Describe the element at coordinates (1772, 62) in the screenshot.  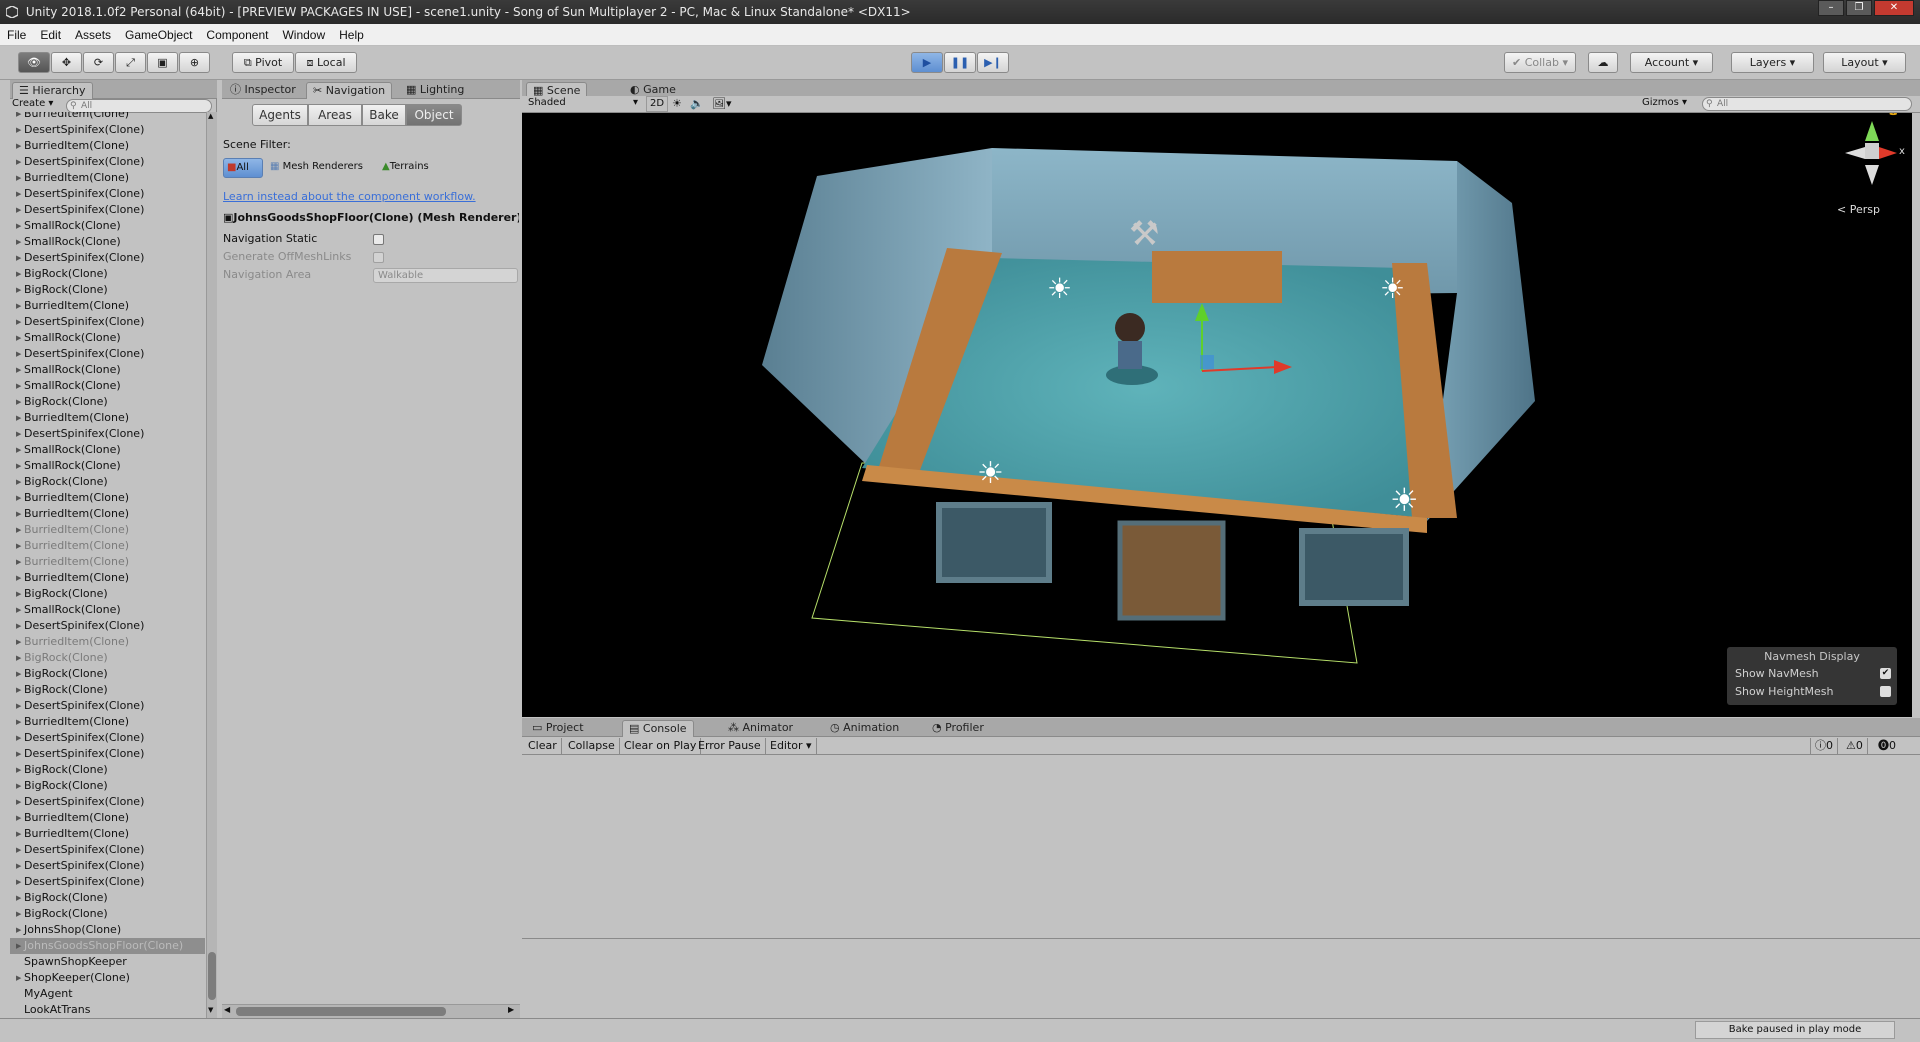
I see `layers-dropdown: Layers ▾` at that location.